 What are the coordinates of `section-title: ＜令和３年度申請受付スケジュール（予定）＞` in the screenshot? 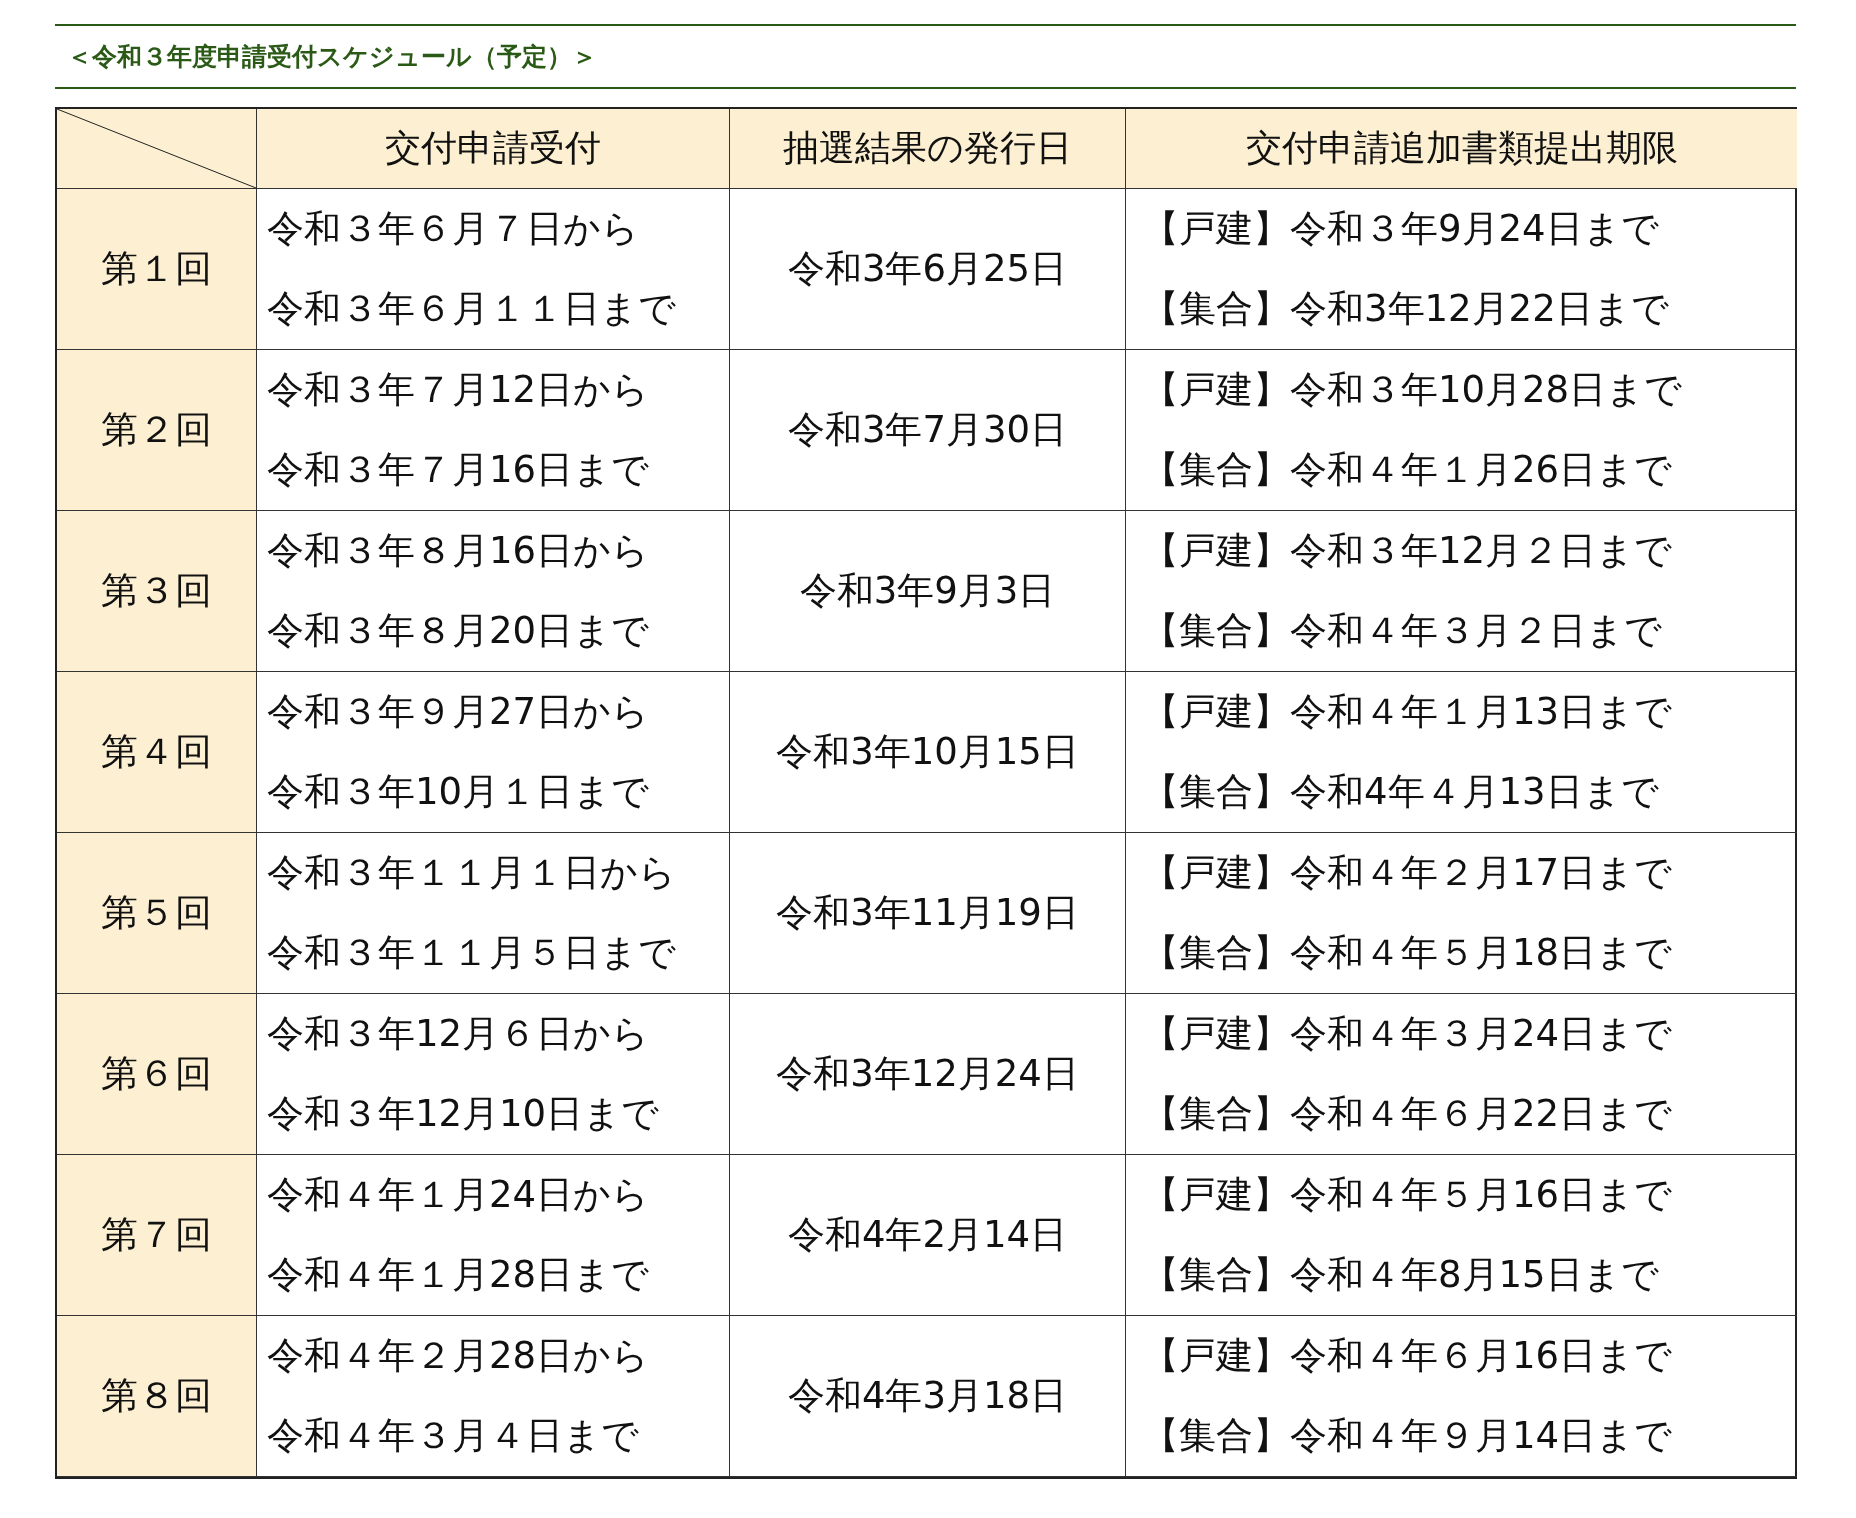 It's located at (332, 56).